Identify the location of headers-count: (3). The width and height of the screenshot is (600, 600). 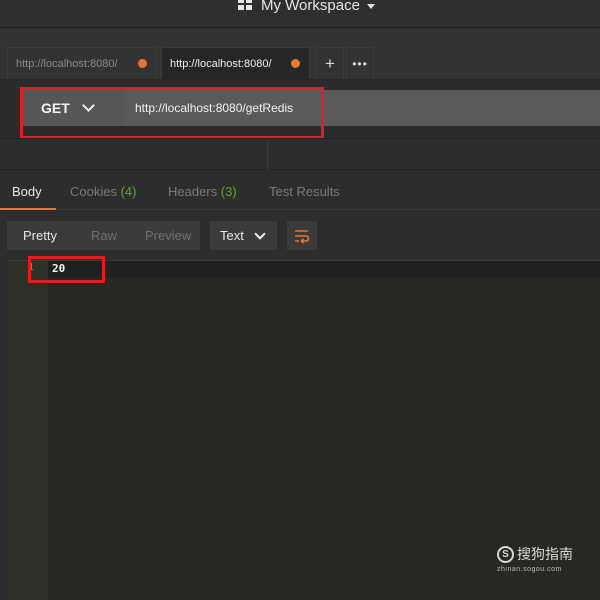
(228, 191).